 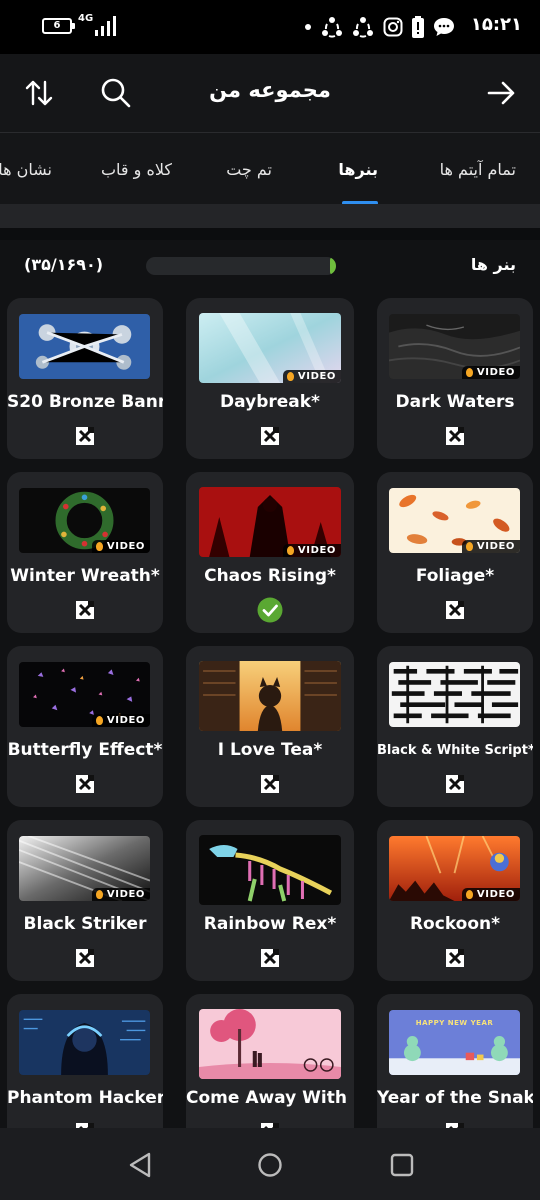 I want to click on network-type: 4G, so click(x=86, y=18).